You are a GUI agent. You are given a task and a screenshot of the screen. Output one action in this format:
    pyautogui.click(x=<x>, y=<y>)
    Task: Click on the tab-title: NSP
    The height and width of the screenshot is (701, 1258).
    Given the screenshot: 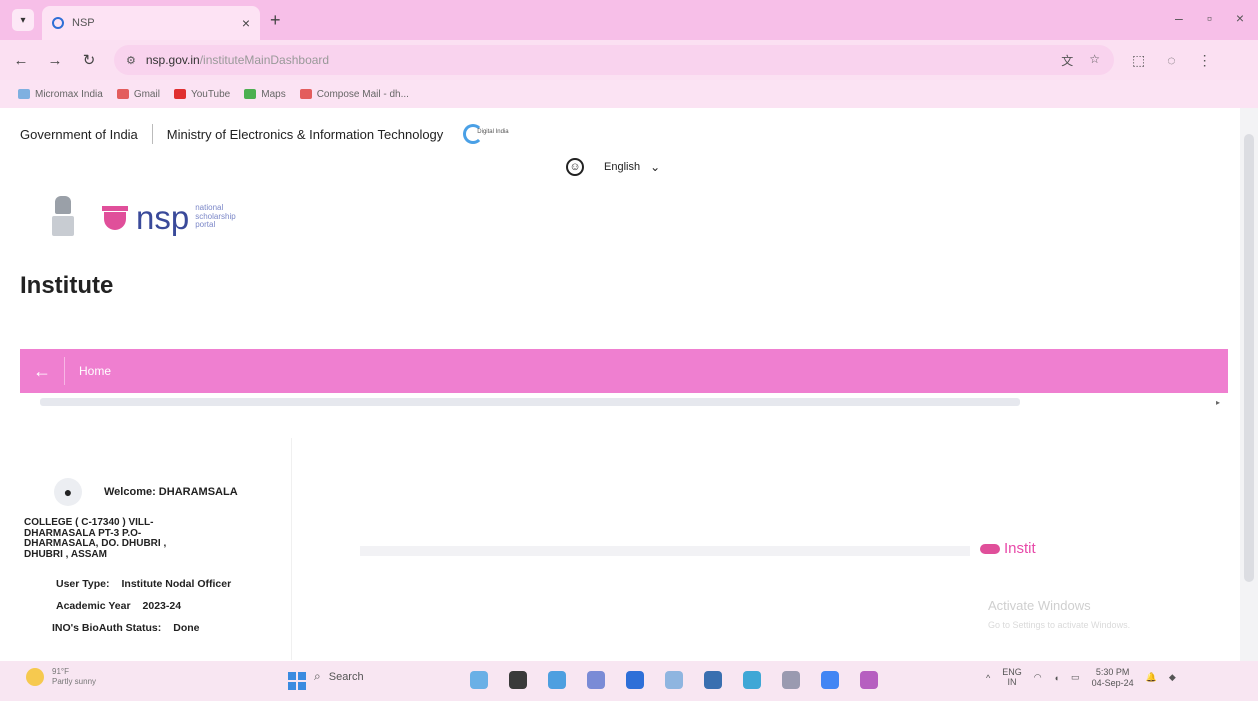 What is the action you would take?
    pyautogui.click(x=83, y=23)
    